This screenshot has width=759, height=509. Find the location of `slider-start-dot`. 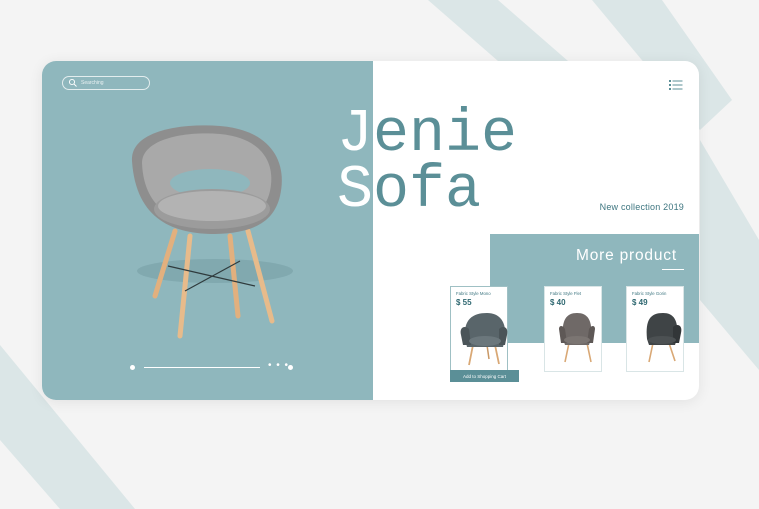

slider-start-dot is located at coordinates (132, 367).